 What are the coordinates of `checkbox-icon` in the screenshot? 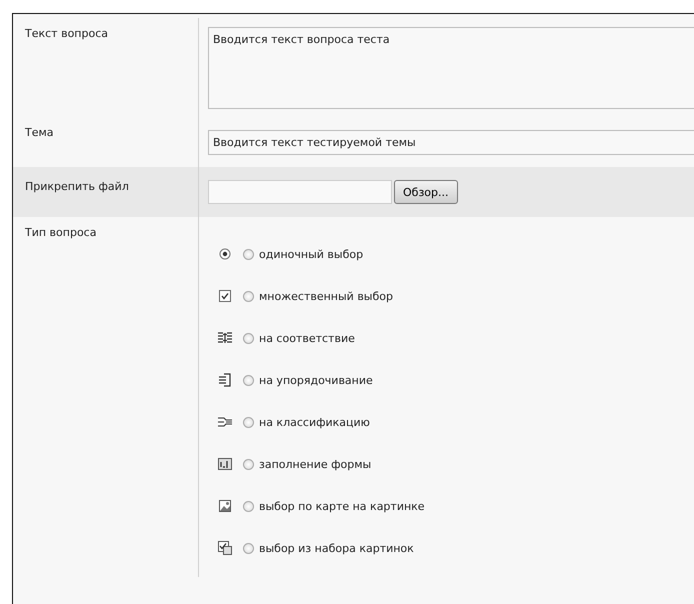 It's located at (225, 296).